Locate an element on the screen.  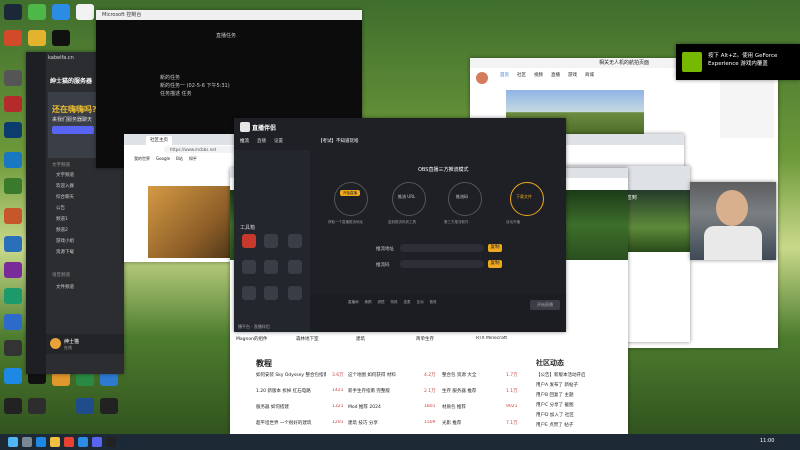
stream-key-field is located at coordinates (442, 264).